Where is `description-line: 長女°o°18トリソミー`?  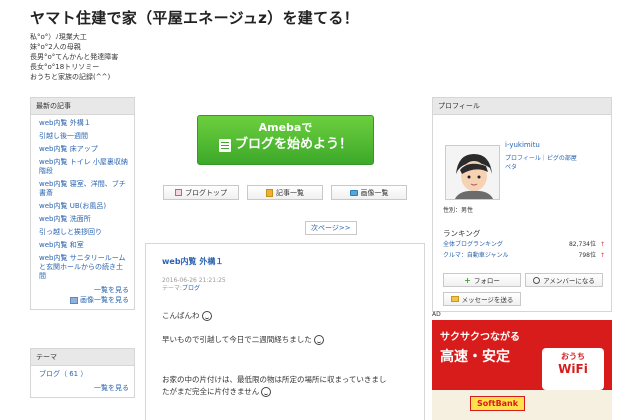
description-line: 長女°o°18トリソミー is located at coordinates (65, 67).